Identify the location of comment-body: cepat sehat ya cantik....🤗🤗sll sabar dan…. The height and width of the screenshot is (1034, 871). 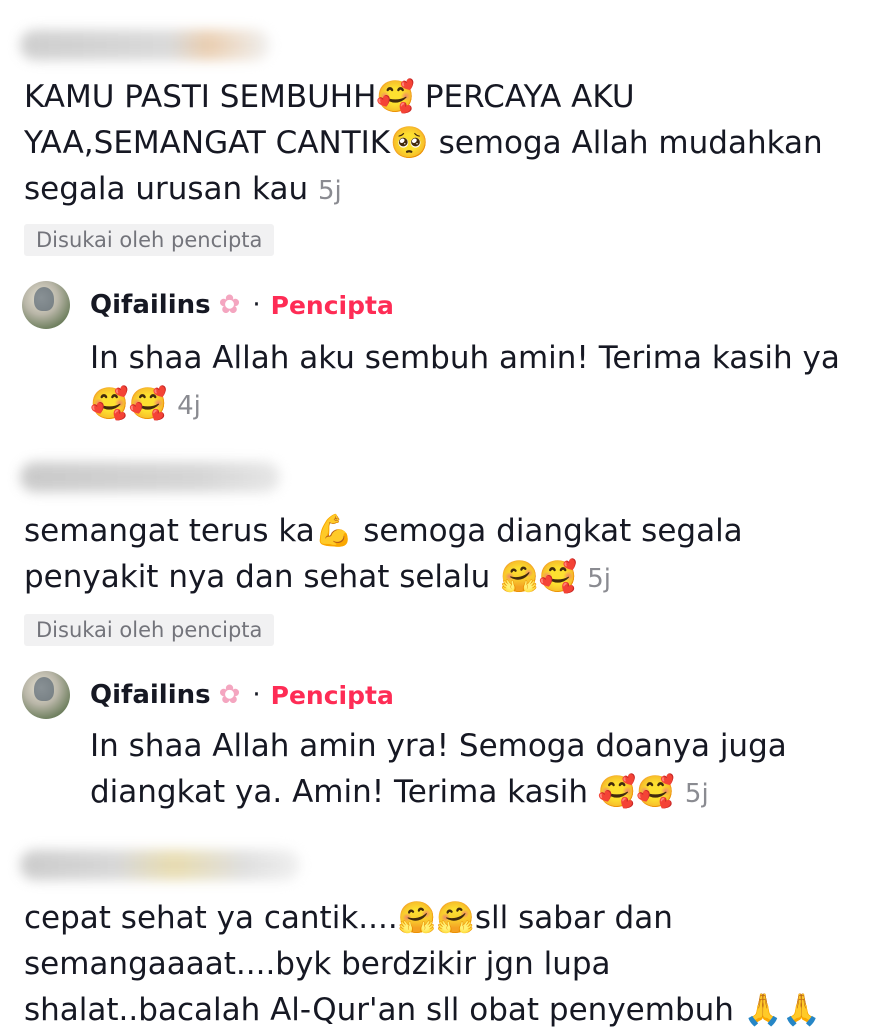
(422, 964).